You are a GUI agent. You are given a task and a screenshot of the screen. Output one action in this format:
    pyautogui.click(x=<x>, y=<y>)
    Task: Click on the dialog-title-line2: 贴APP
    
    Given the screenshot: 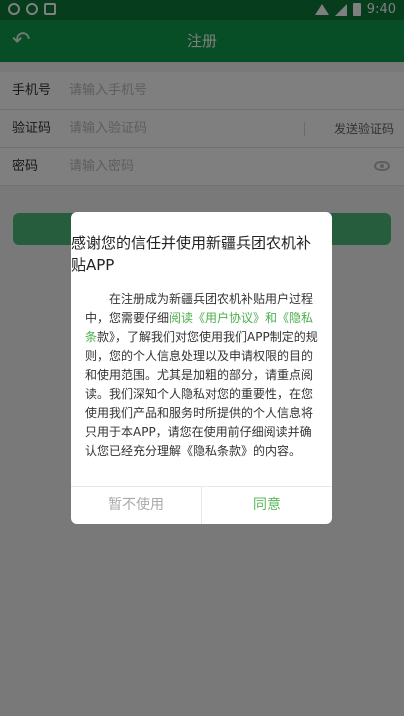 What is the action you would take?
    pyautogui.click(x=93, y=265)
    